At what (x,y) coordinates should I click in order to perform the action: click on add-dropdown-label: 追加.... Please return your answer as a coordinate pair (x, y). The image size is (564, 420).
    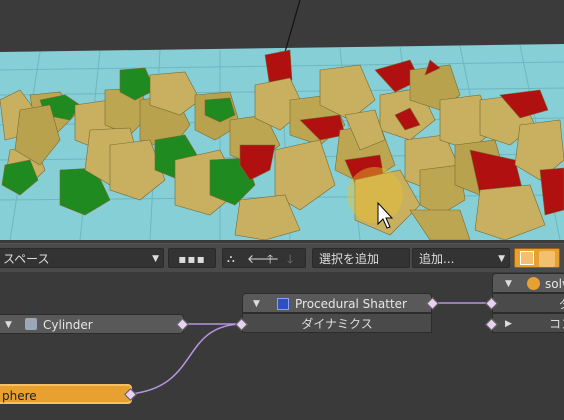
    Looking at the image, I should click on (437, 259).